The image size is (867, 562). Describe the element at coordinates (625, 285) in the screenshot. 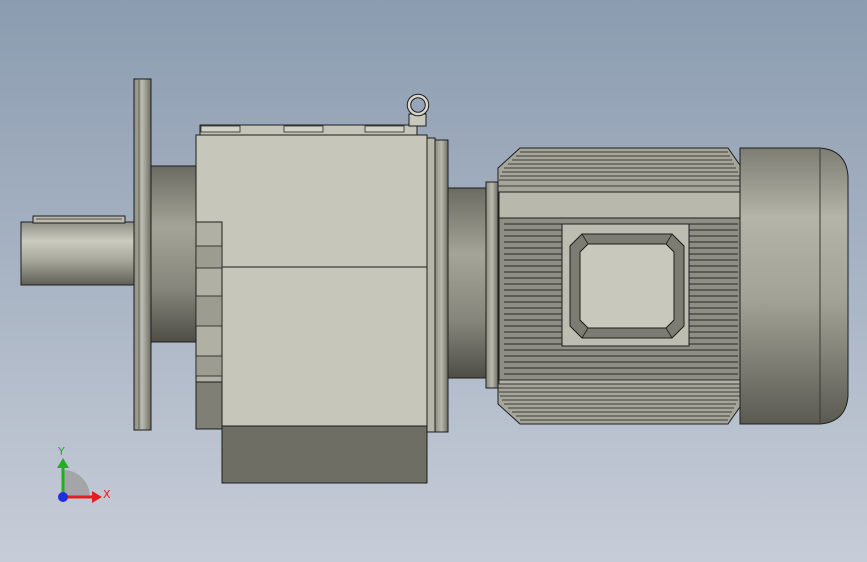

I see `terminal-box` at that location.